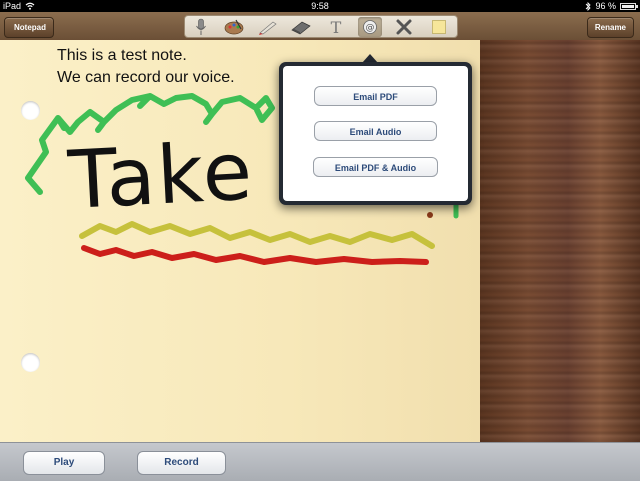 The height and width of the screenshot is (481, 640). I want to click on email-pdf-button: Email PDF, so click(375, 96).